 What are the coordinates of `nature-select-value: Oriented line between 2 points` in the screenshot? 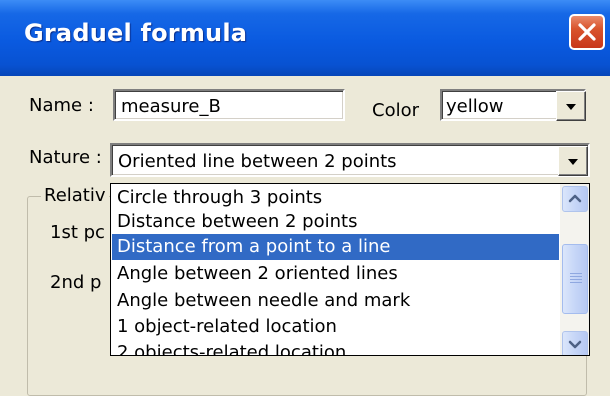 It's located at (257, 161).